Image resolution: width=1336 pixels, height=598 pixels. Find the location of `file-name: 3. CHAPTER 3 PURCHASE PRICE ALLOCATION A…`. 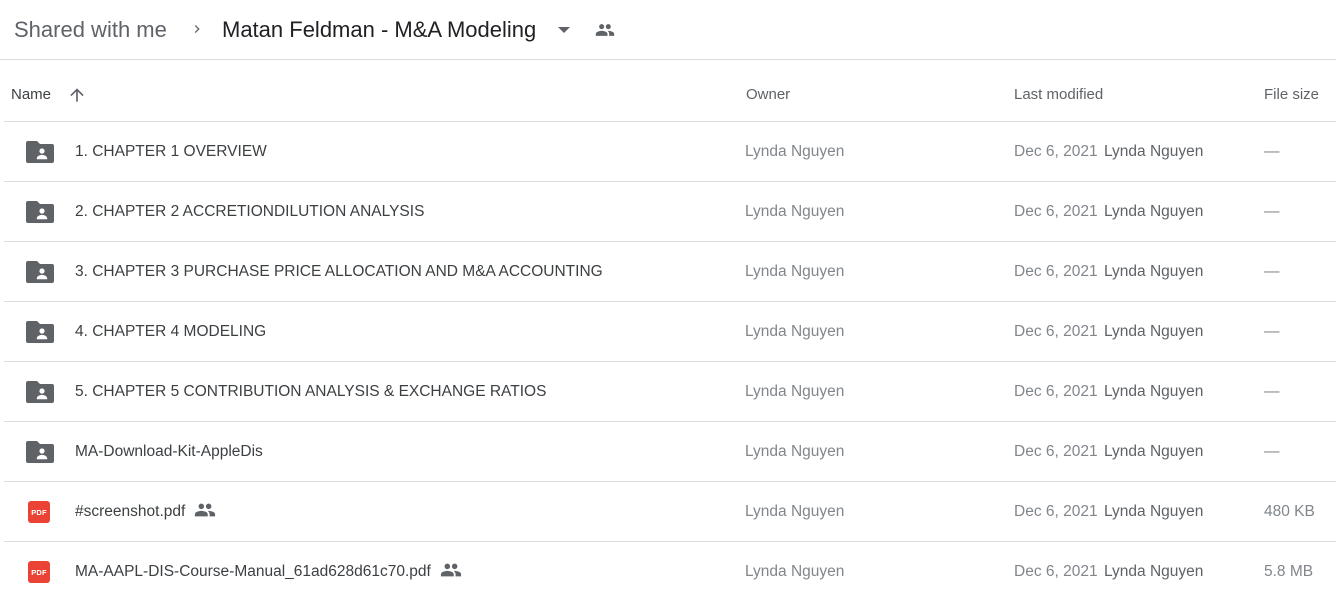

file-name: 3. CHAPTER 3 PURCHASE PRICE ALLOCATION A… is located at coordinates (339, 271).